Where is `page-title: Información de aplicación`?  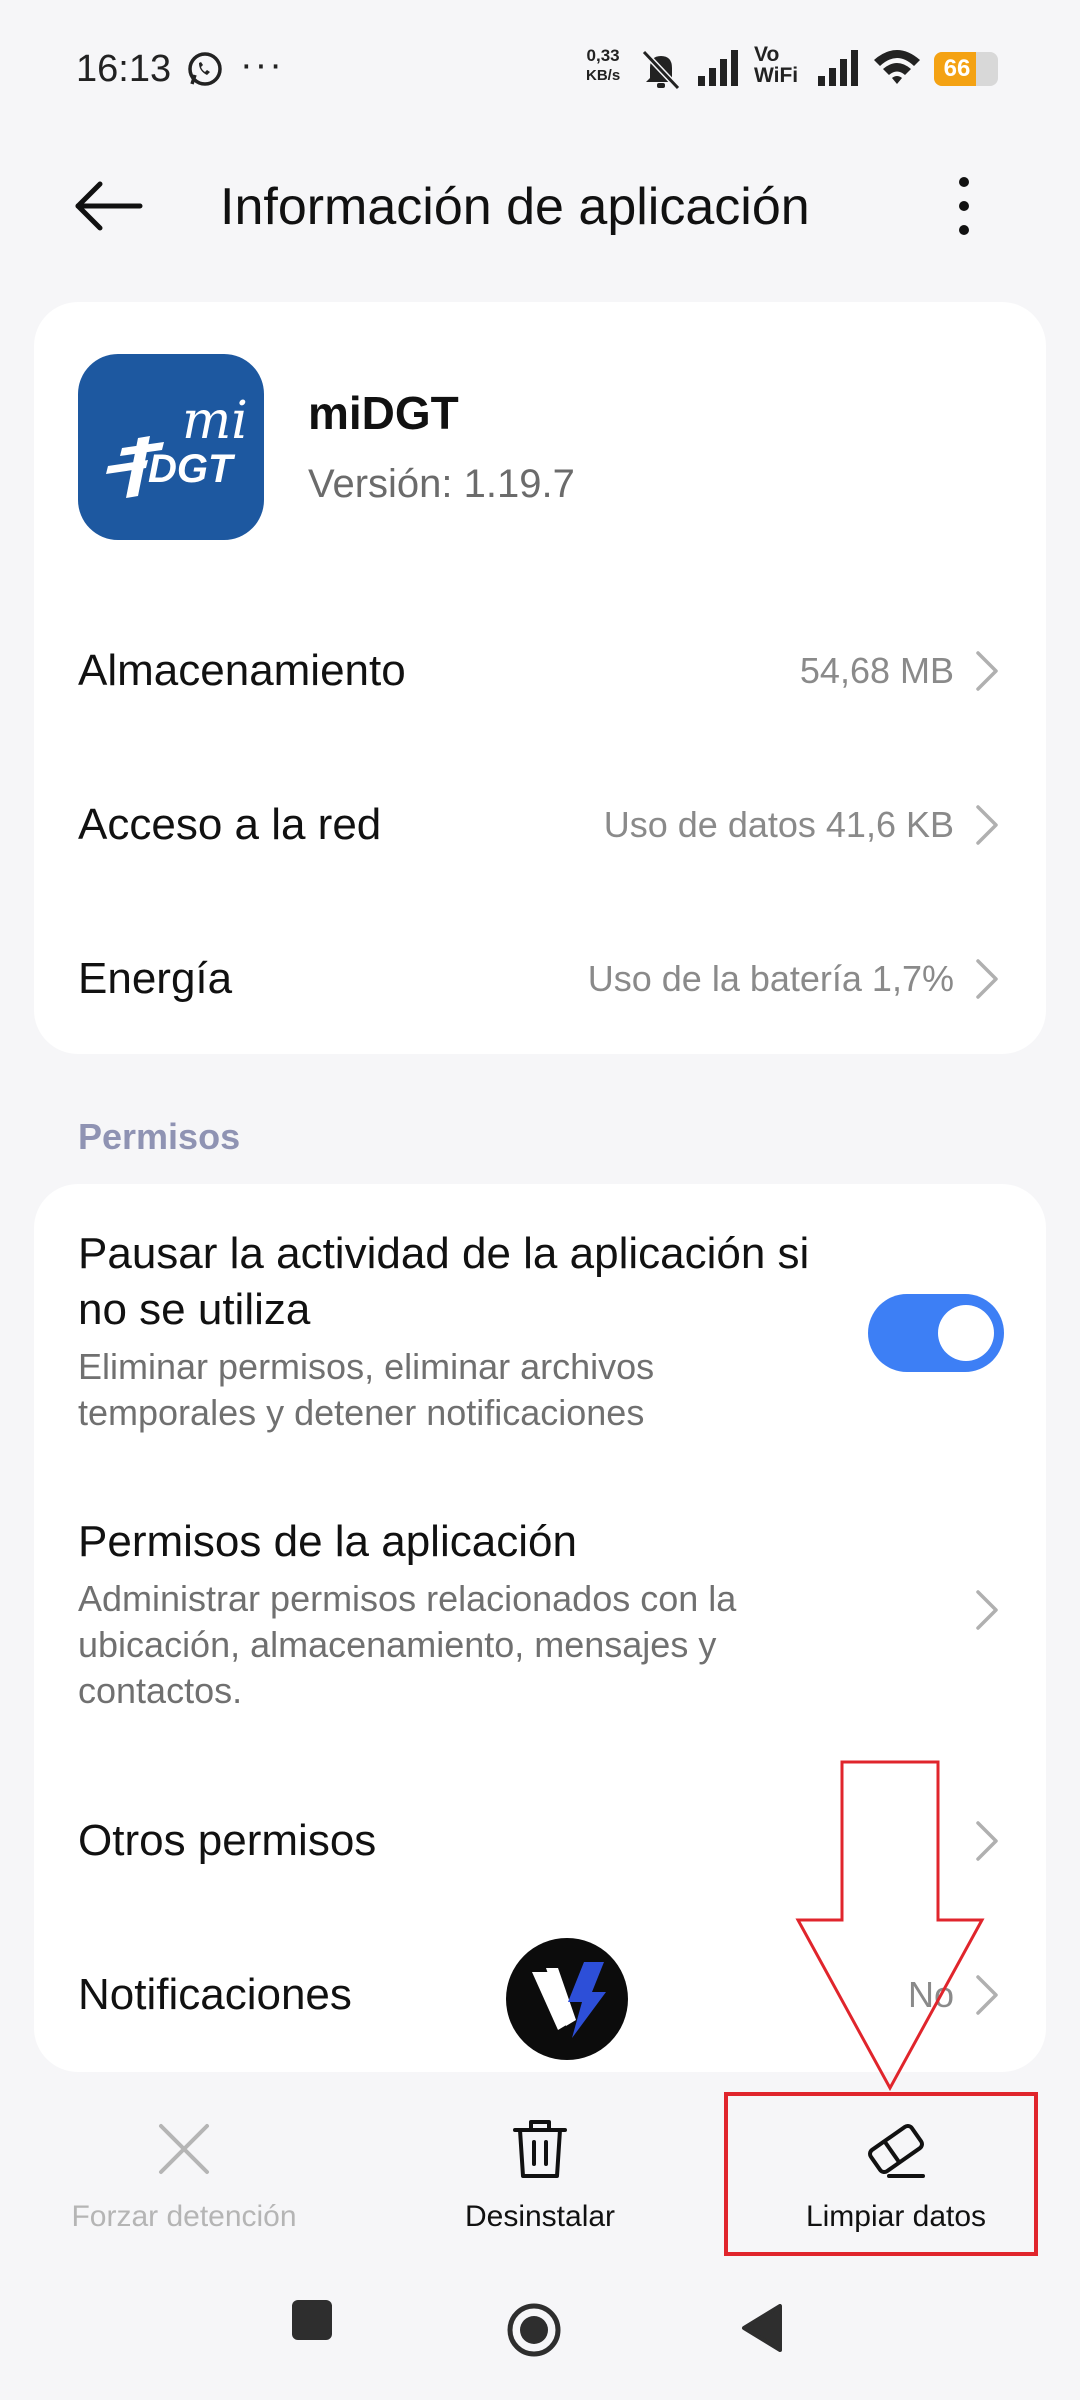 page-title: Información de aplicación is located at coordinates (515, 207).